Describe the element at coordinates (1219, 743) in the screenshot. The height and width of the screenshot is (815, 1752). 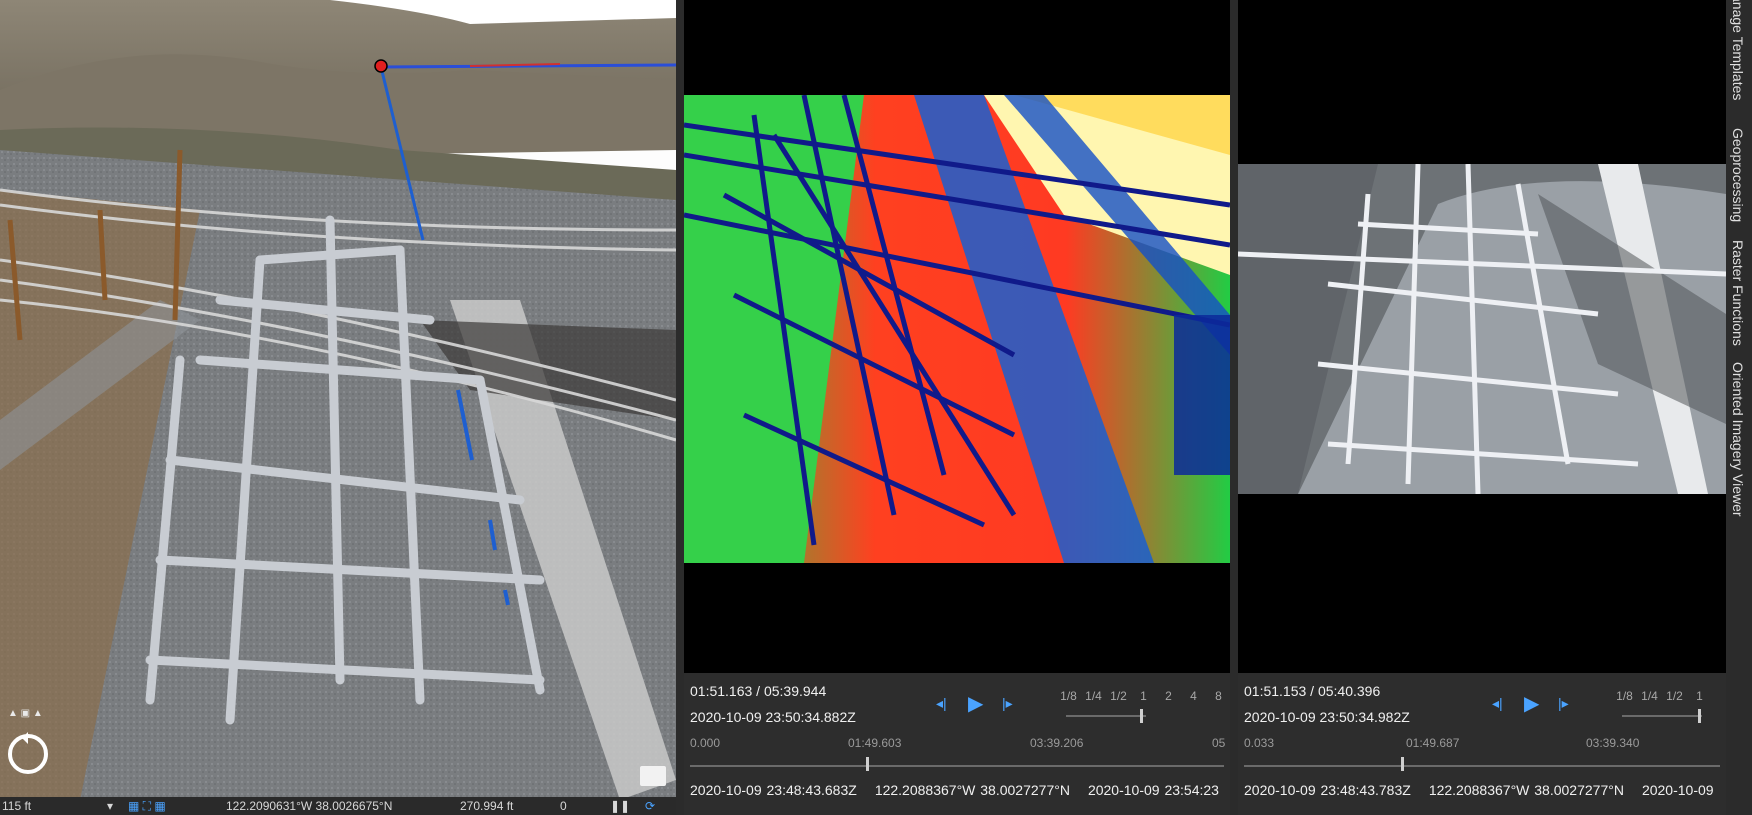
I see `tick-label: 05` at that location.